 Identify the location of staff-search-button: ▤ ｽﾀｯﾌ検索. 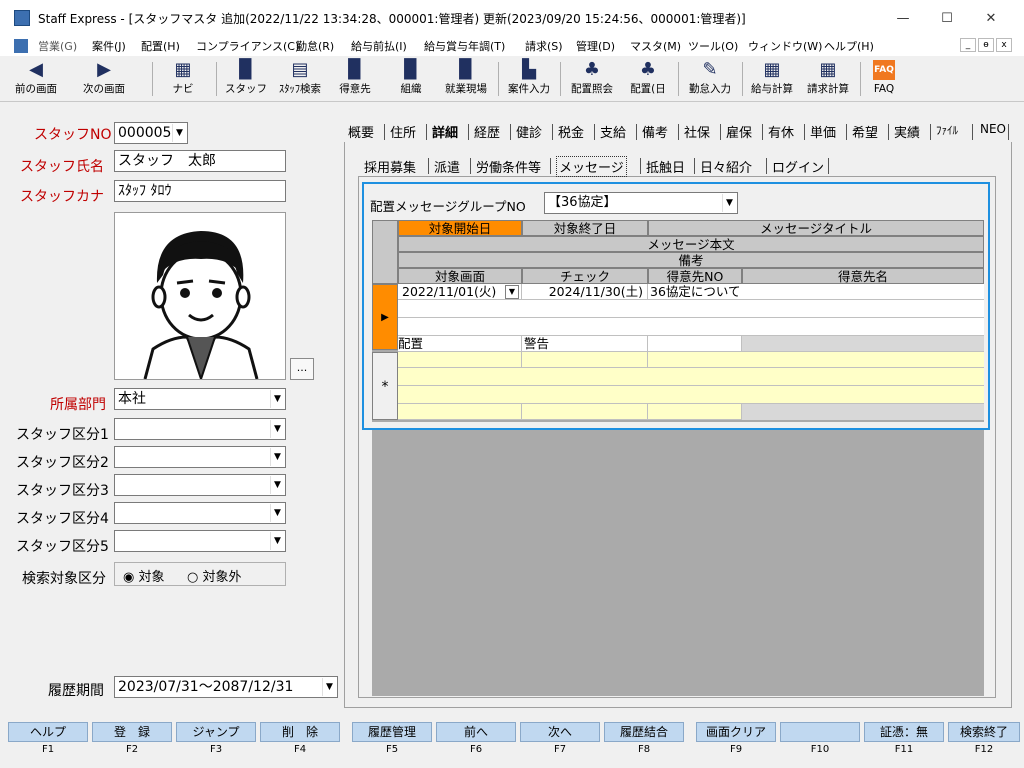
(300, 79).